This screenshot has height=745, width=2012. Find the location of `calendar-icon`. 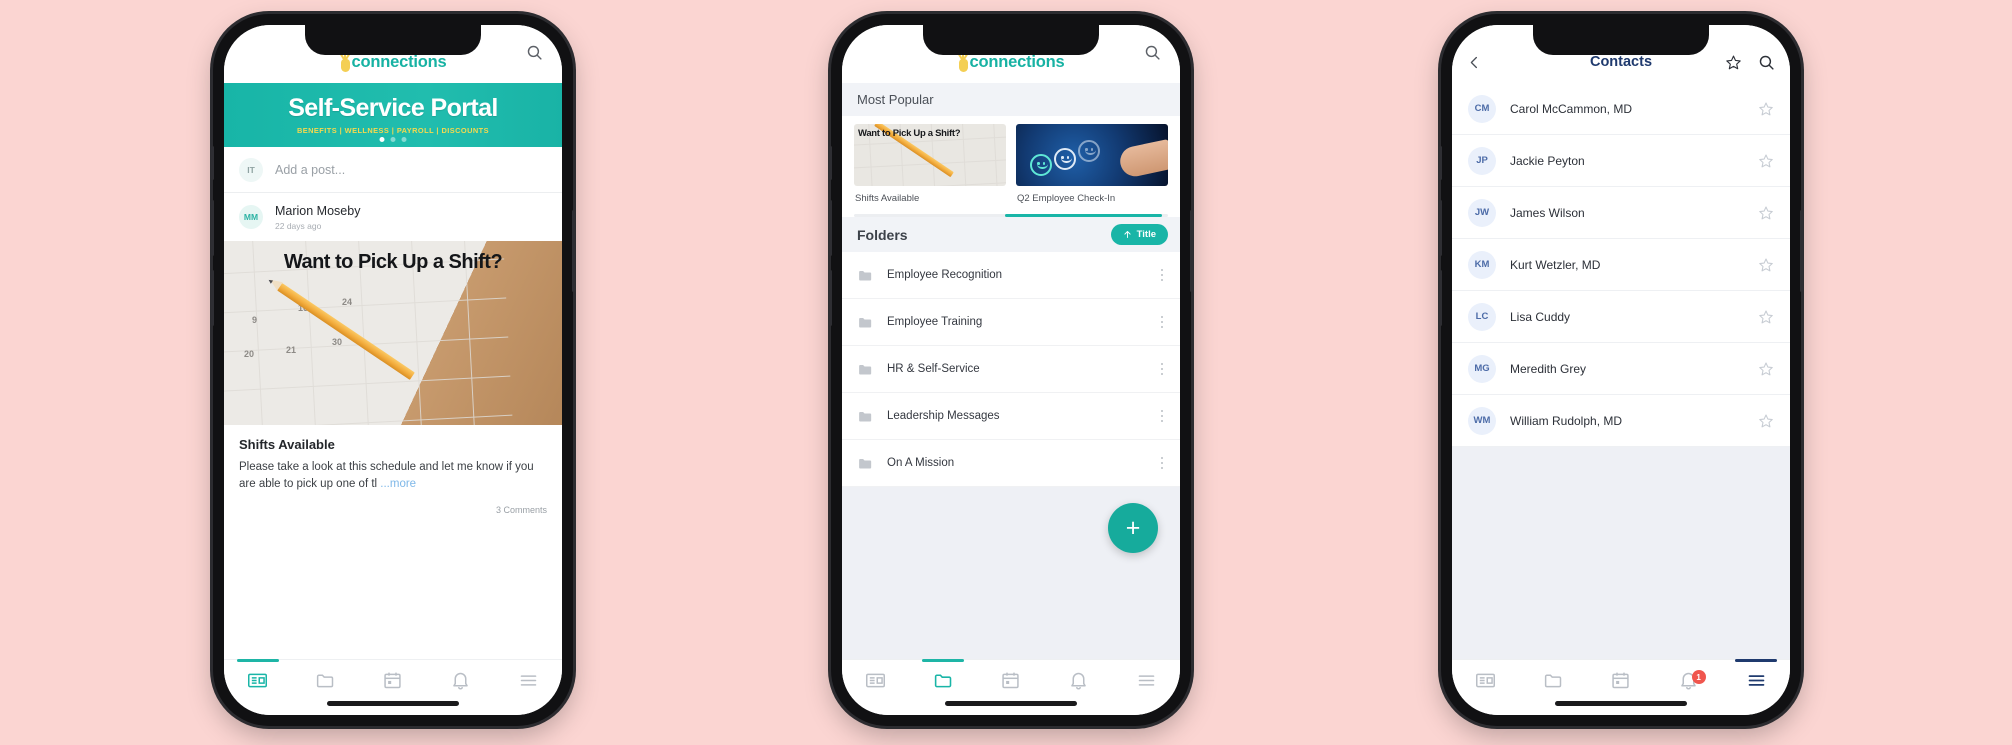

calendar-icon is located at coordinates (392, 680).